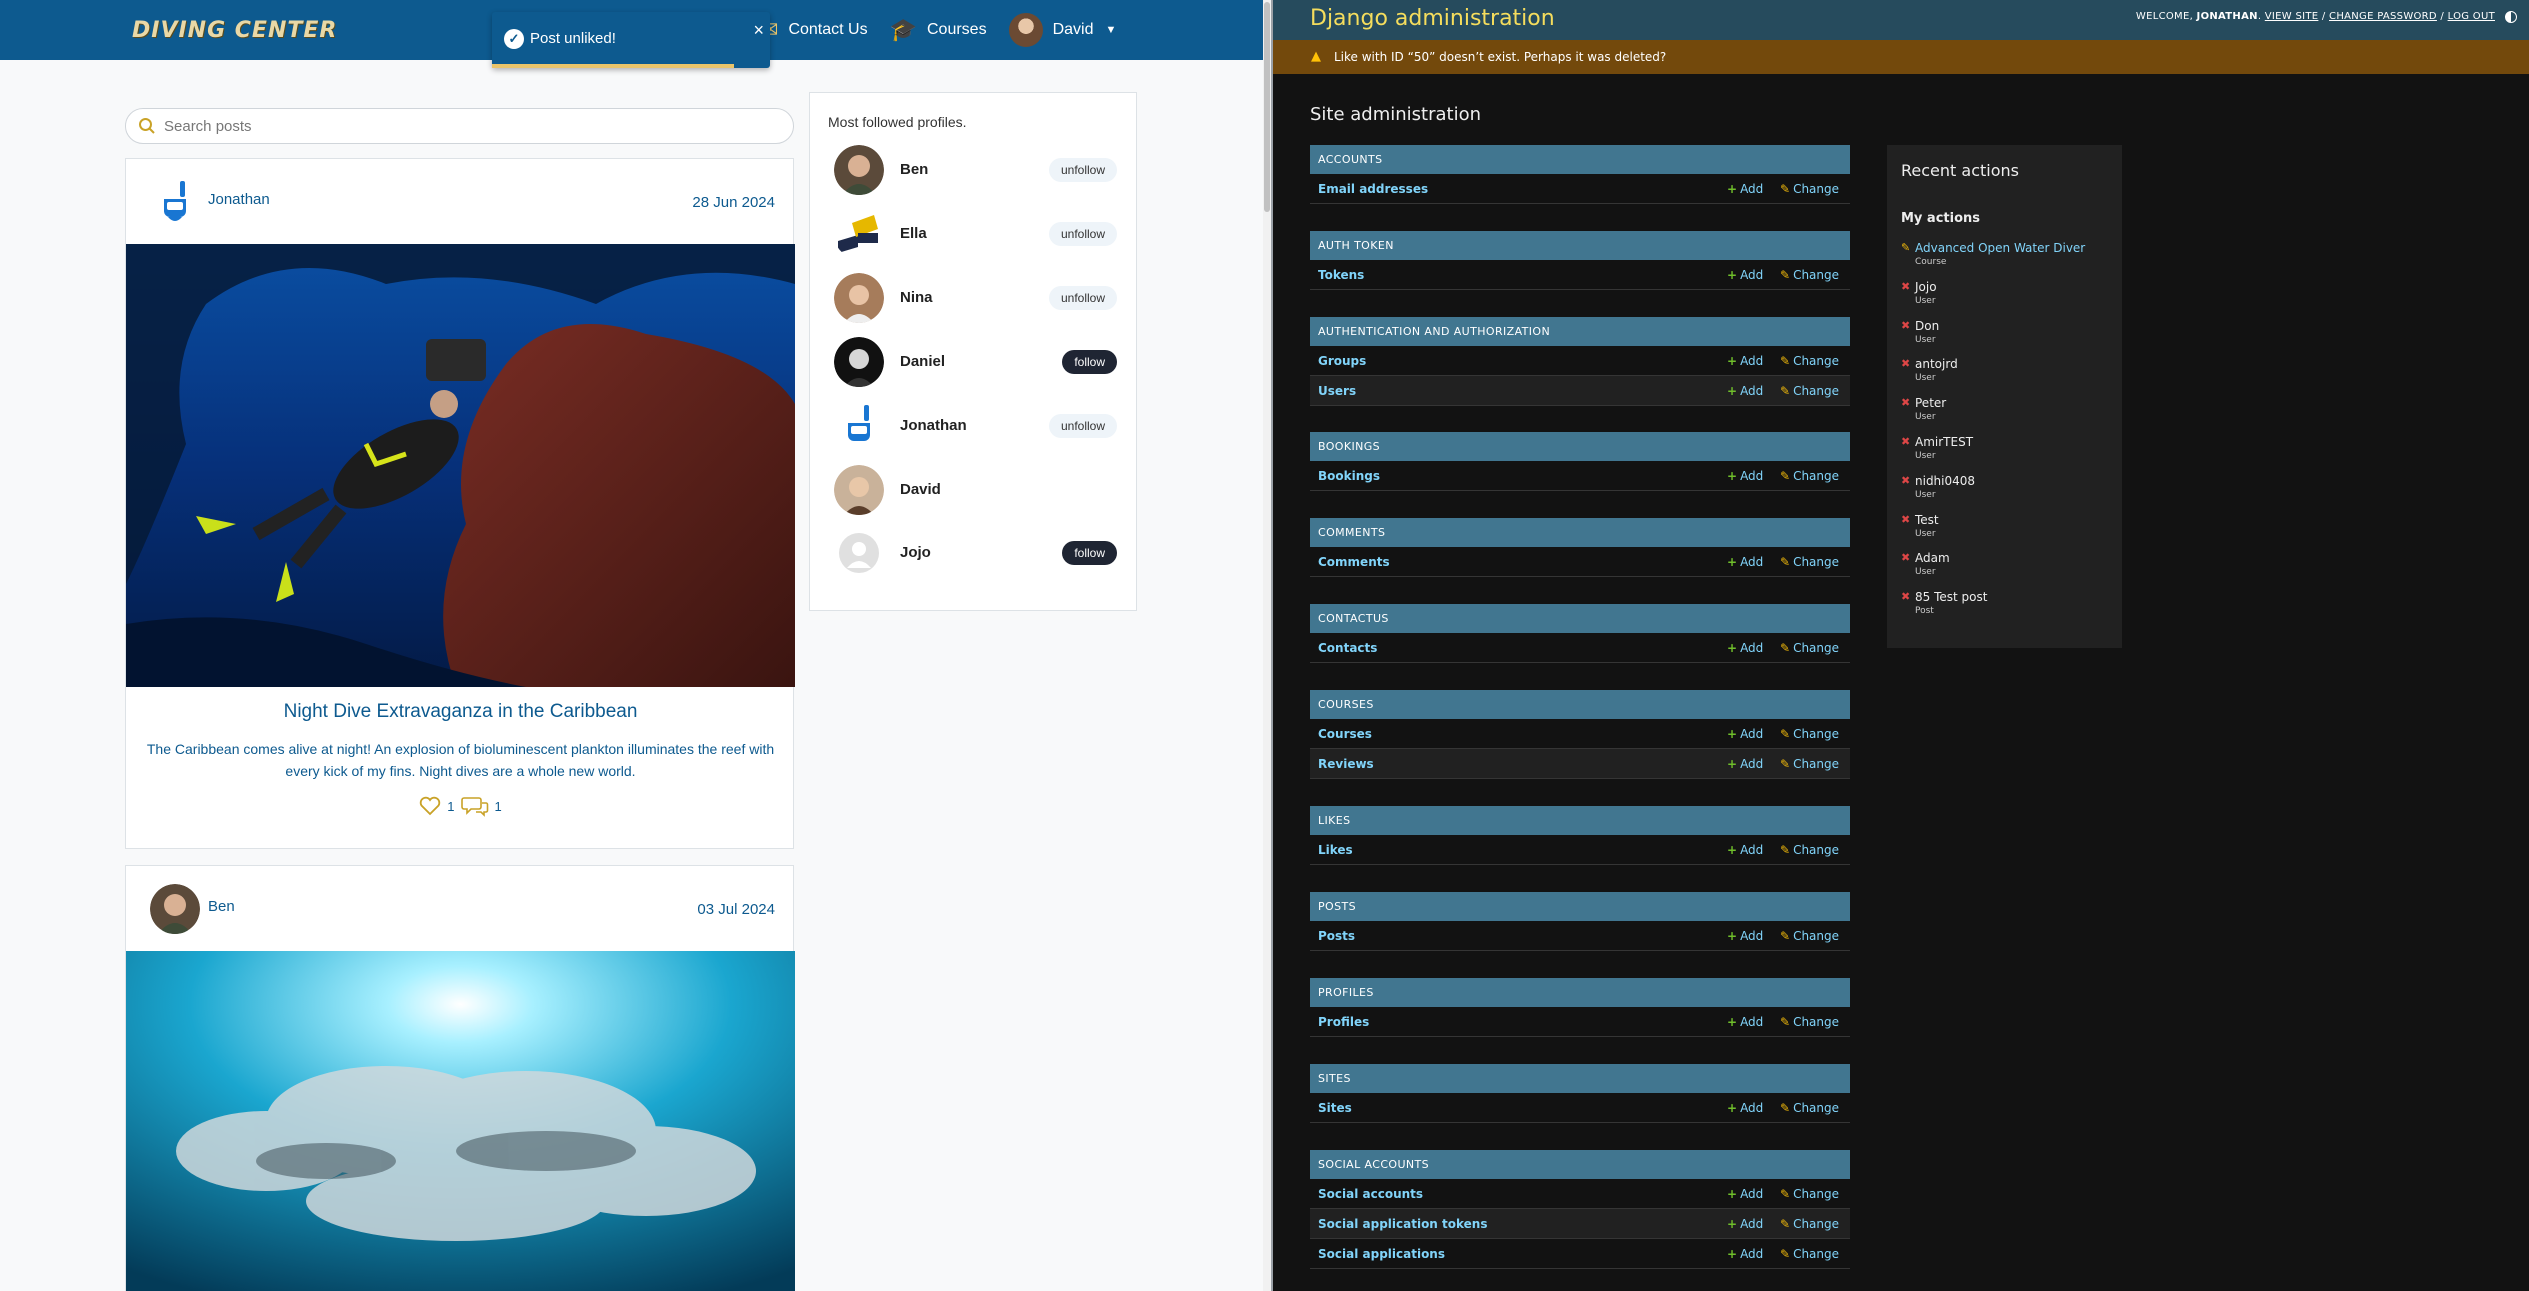 The image size is (2529, 1291). What do you see at coordinates (1580, 906) in the screenshot?
I see `module-caption: POSTS` at bounding box center [1580, 906].